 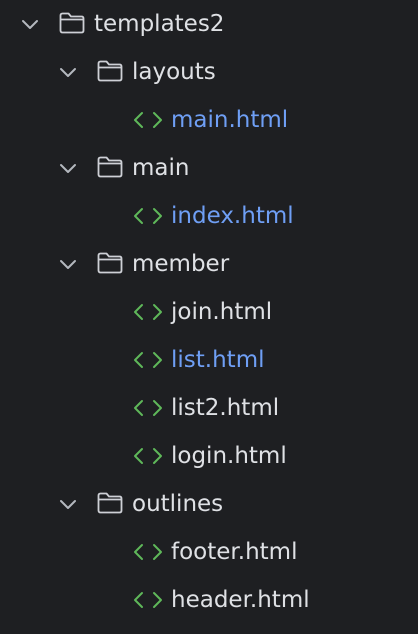 I want to click on tree-row-label: list.html, so click(x=218, y=360).